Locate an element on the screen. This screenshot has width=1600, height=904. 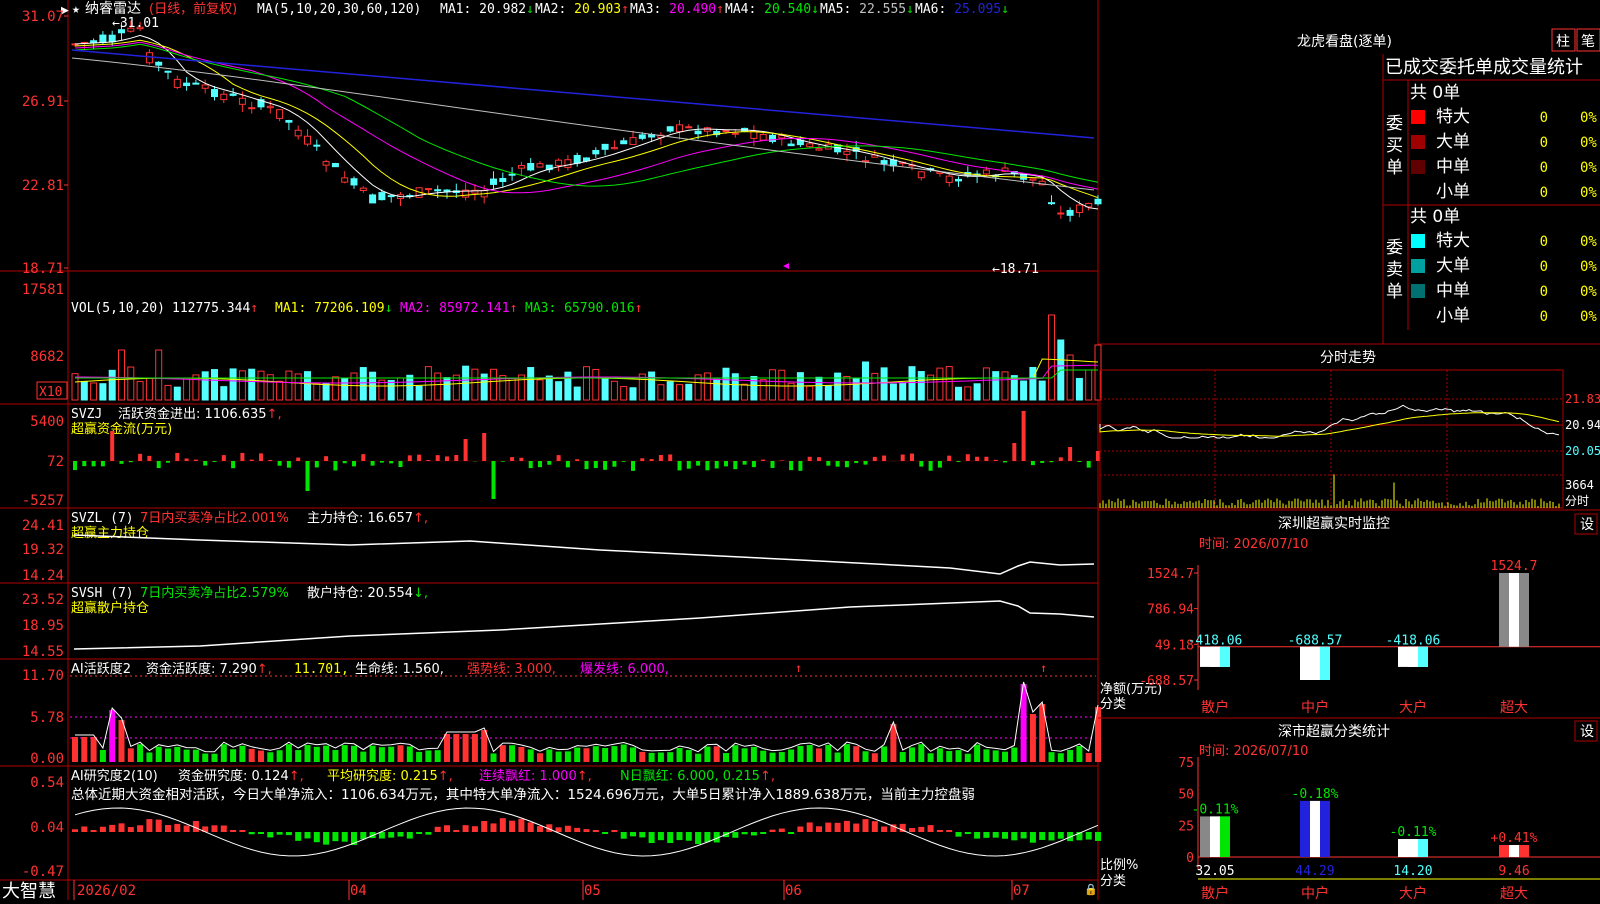
low-price-marker: ←18.71 is located at coordinates (1015, 269).